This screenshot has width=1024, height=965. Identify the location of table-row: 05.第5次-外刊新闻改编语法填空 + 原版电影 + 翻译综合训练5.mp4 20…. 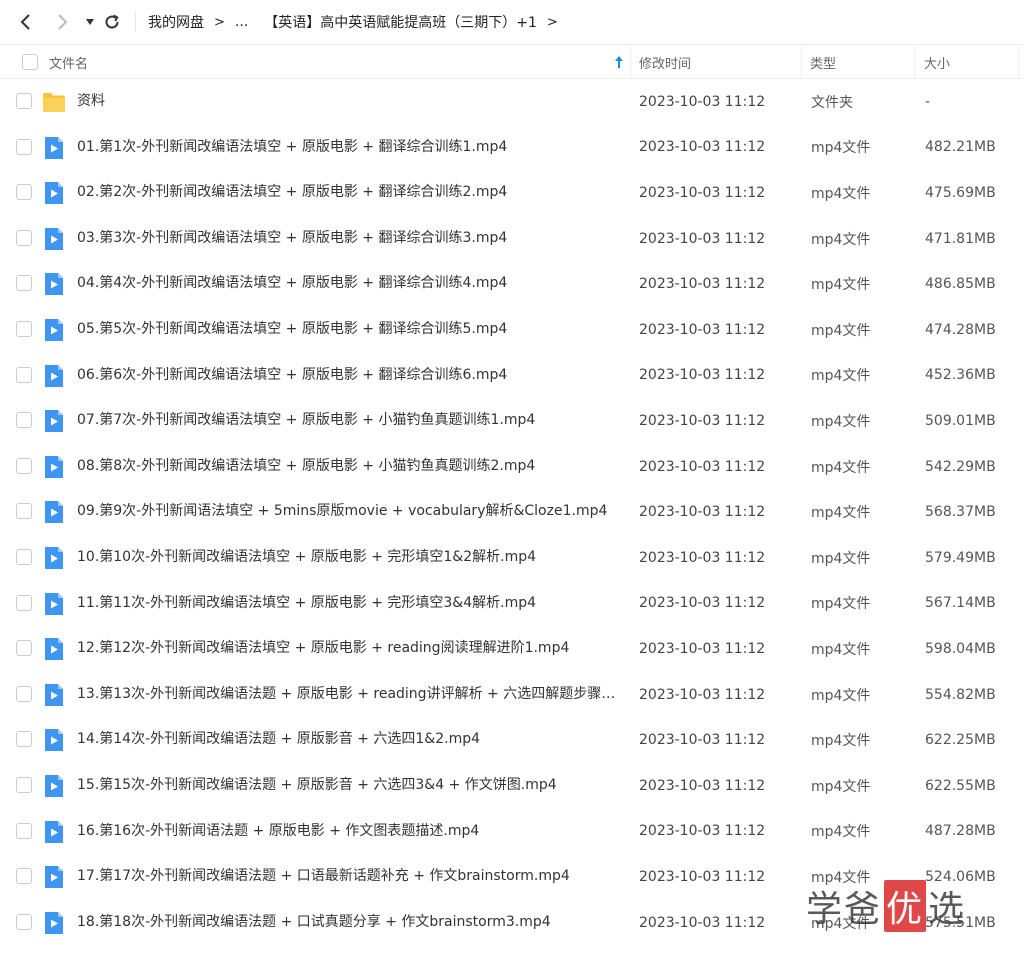
(512, 330).